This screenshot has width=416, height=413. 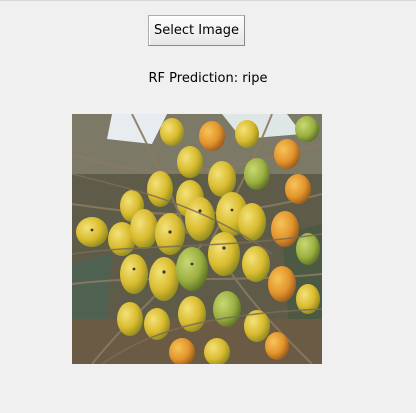 What do you see at coordinates (196, 30) in the screenshot?
I see `select-image-button: Select Image` at bounding box center [196, 30].